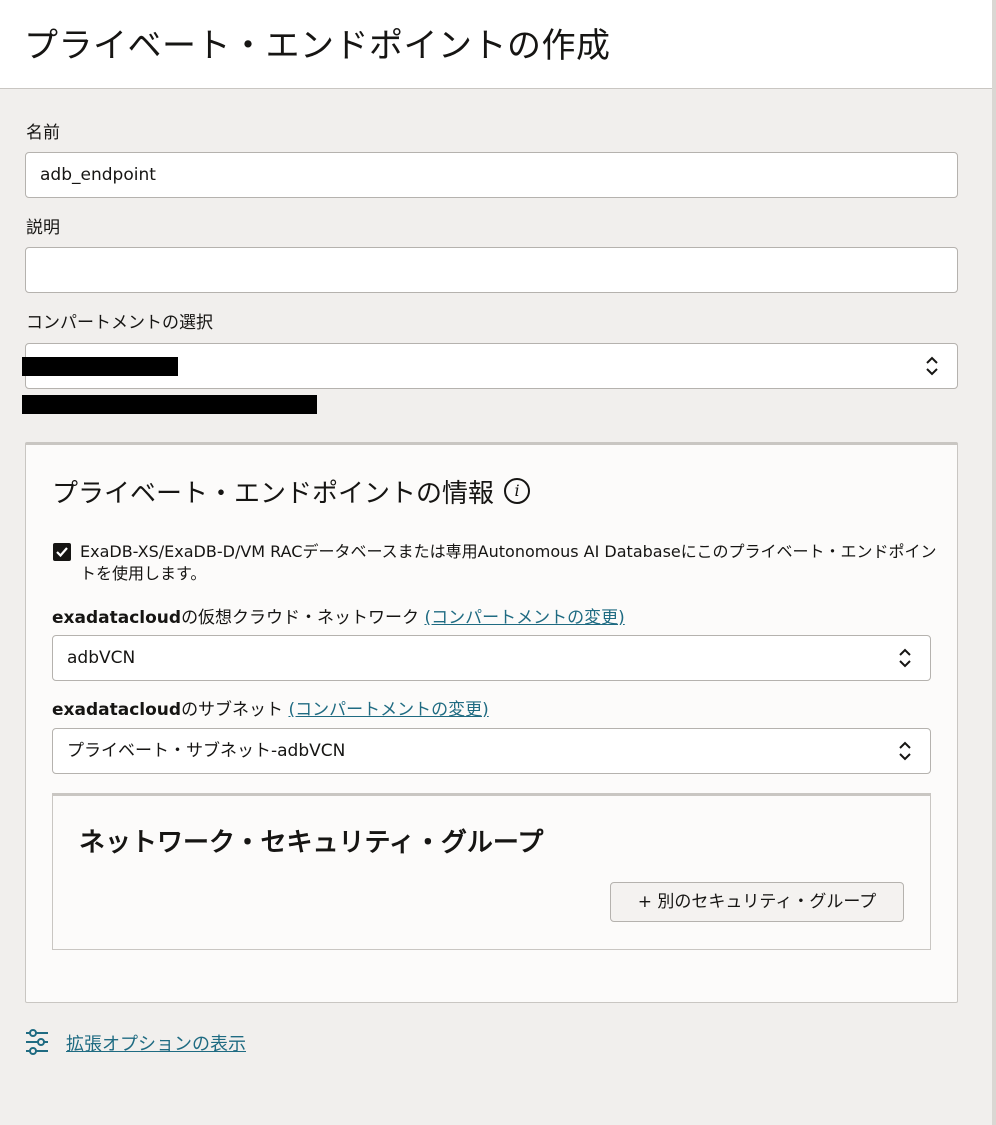 This screenshot has height=1125, width=996. I want to click on checkmark-icon, so click(62, 552).